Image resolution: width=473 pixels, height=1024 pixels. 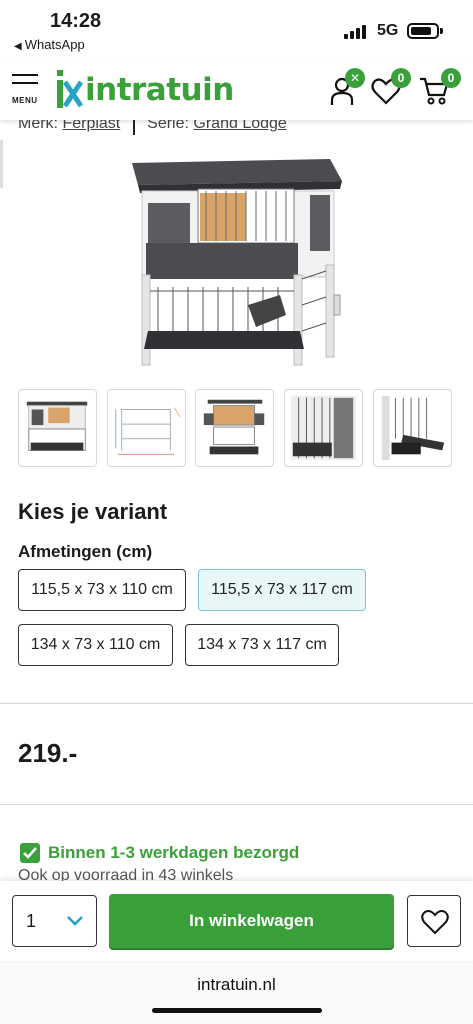 I want to click on heart-icon, so click(x=435, y=922).